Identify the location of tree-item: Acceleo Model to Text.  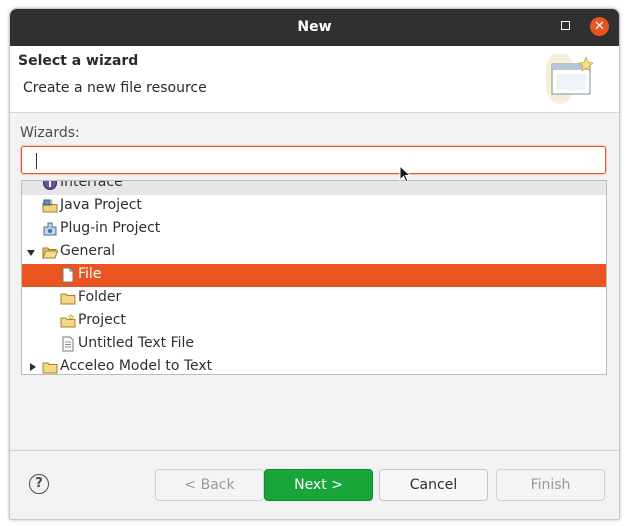
(314, 365).